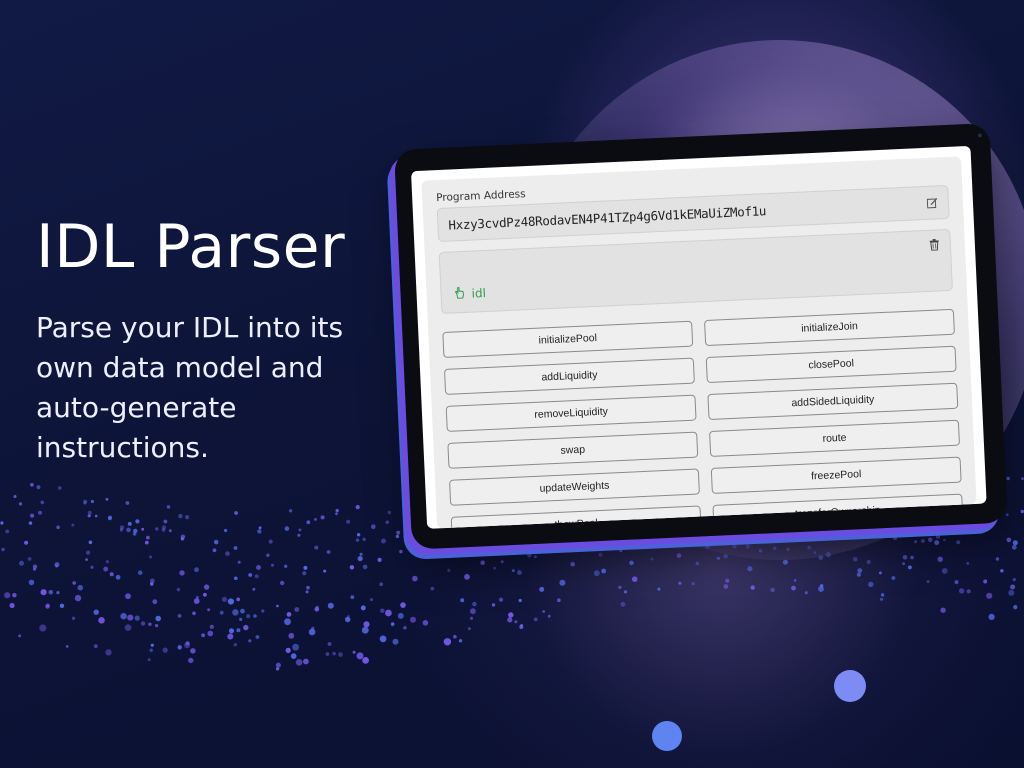 This screenshot has height=768, width=1024. I want to click on instruction-button-updateWeights: updateWeights, so click(574, 487).